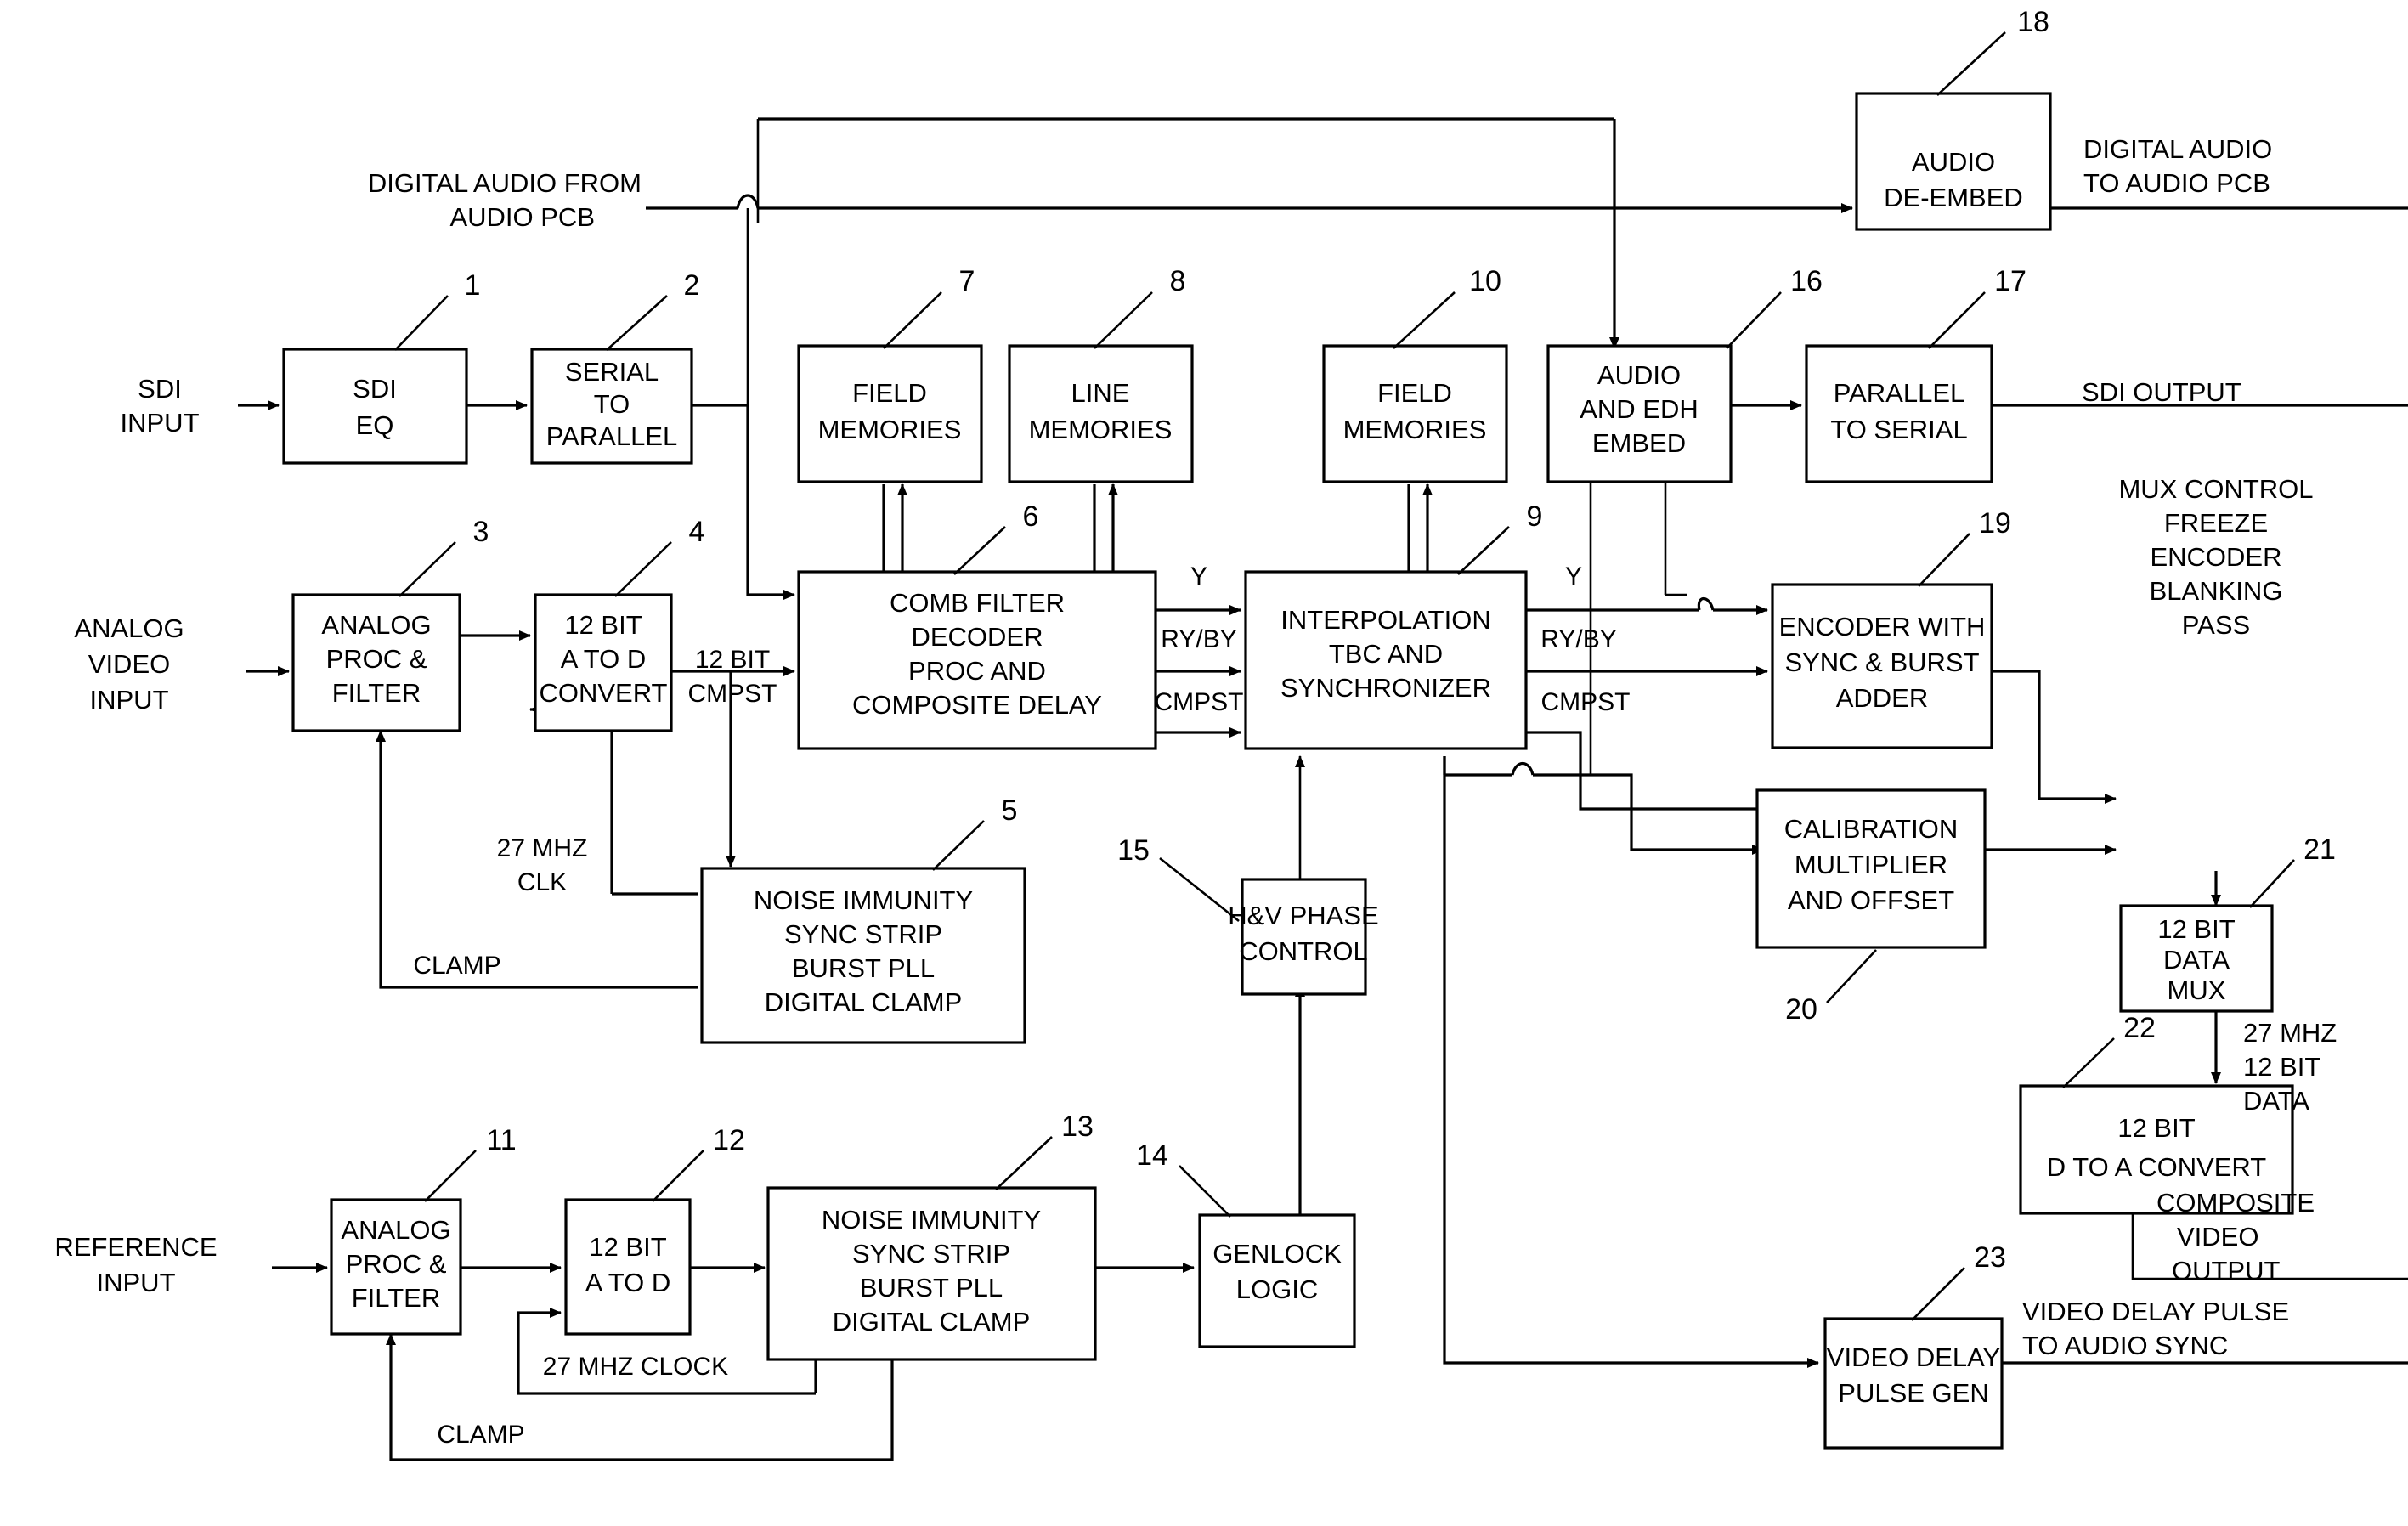 The image size is (2408, 1526). What do you see at coordinates (603, 693) in the screenshot?
I see `block-label-line: CONVERT` at bounding box center [603, 693].